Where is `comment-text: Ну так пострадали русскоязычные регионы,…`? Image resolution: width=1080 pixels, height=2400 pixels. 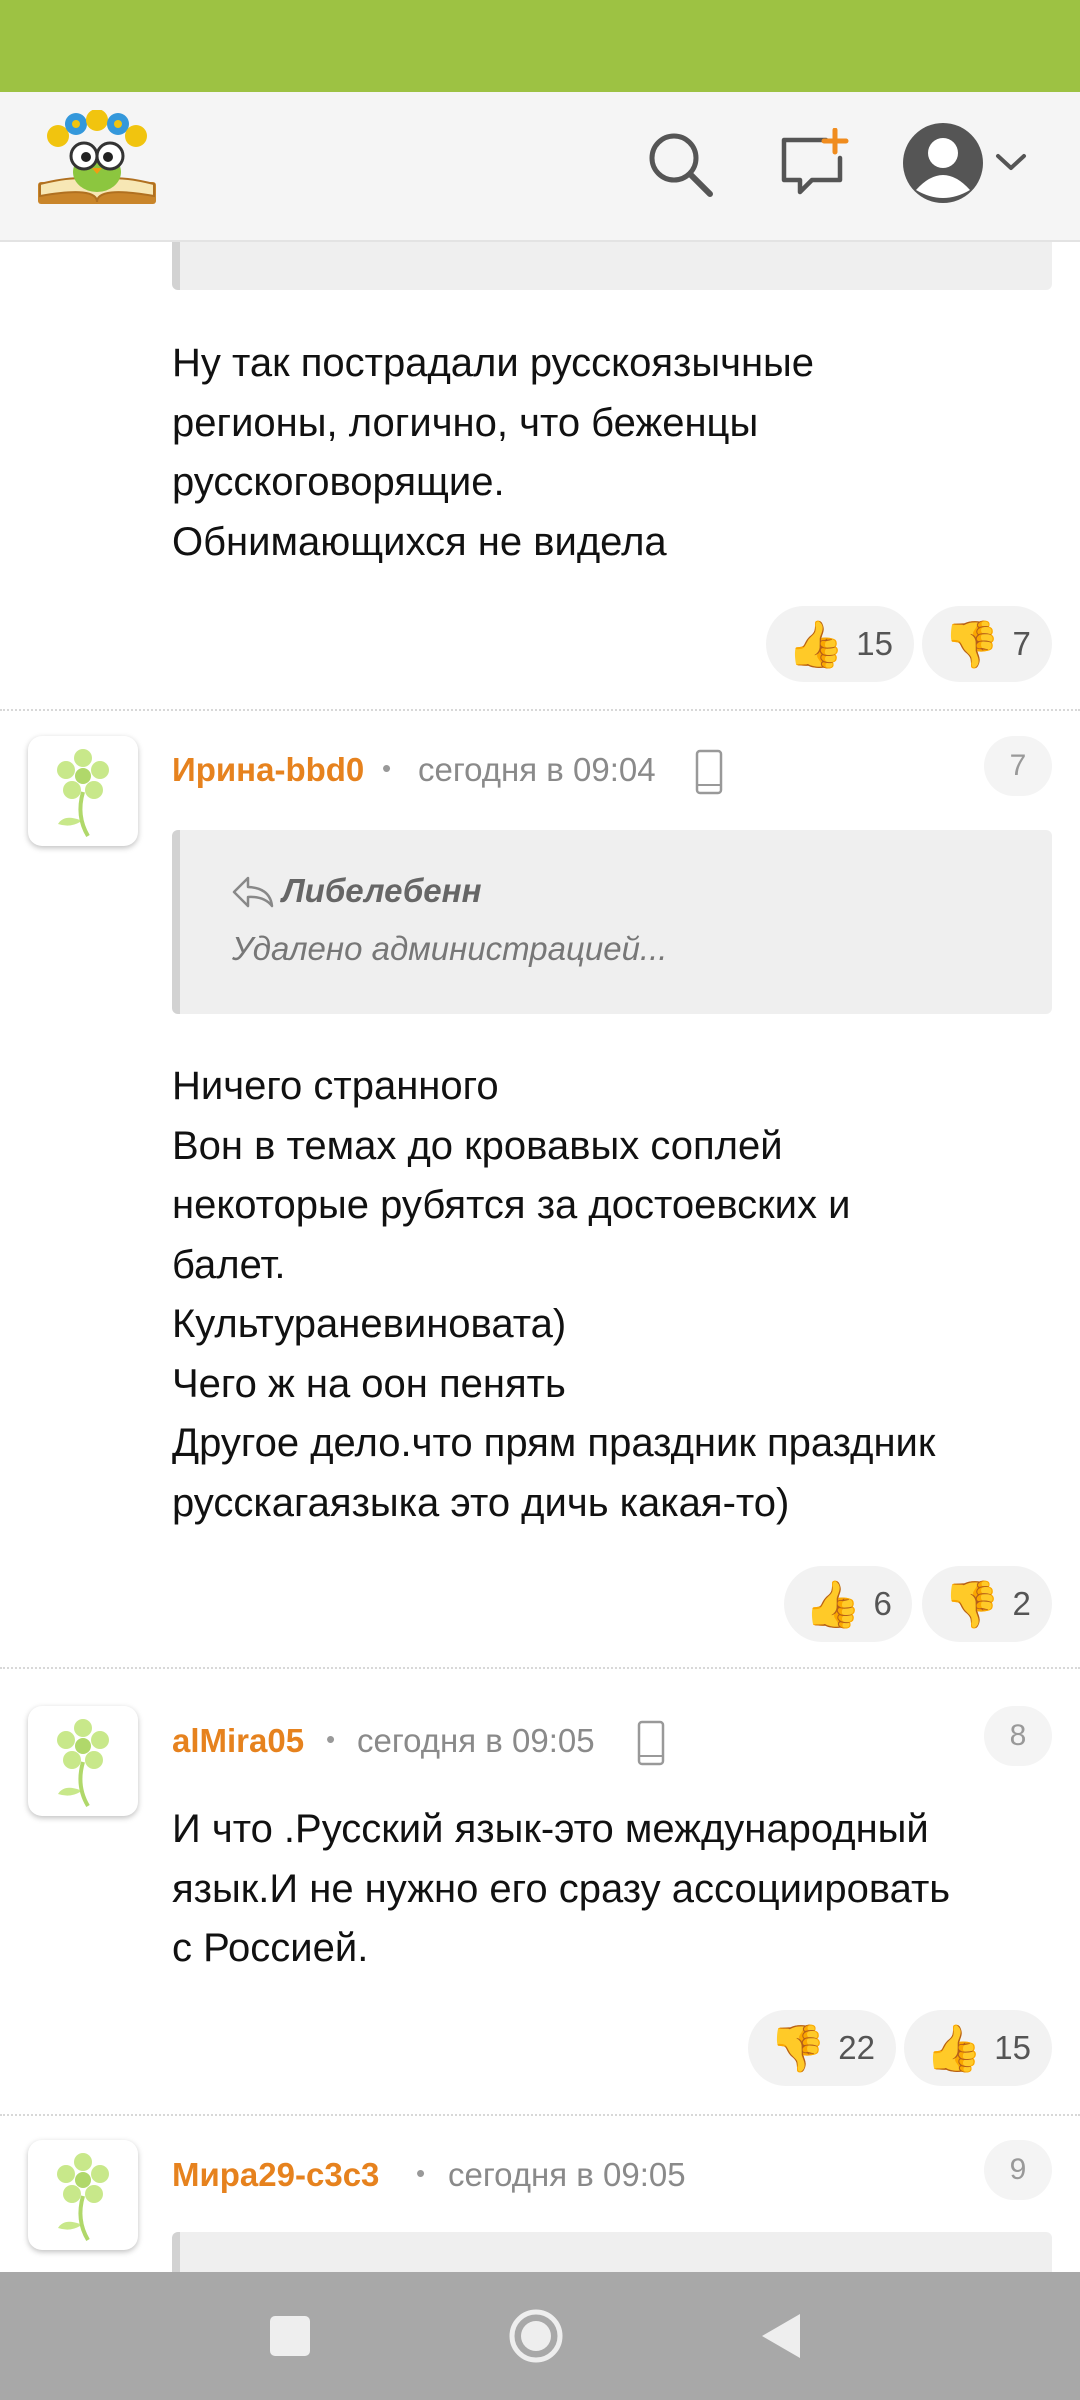
comment-text: Ну так пострадали русскоязычные регионы,… is located at coordinates (493, 452).